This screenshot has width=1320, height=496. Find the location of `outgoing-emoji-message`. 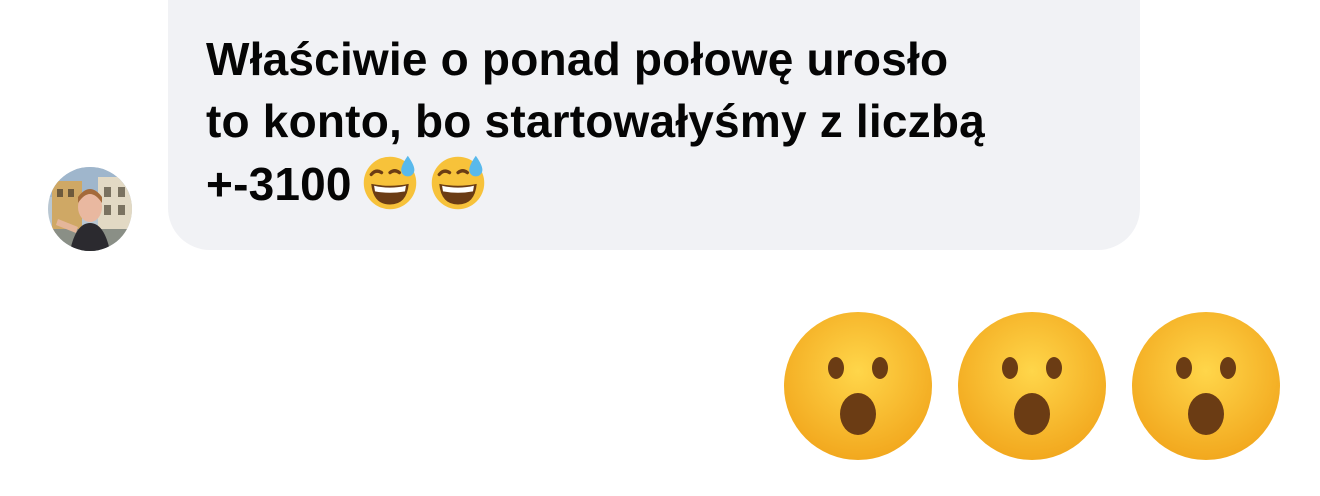

outgoing-emoji-message is located at coordinates (1032, 387).